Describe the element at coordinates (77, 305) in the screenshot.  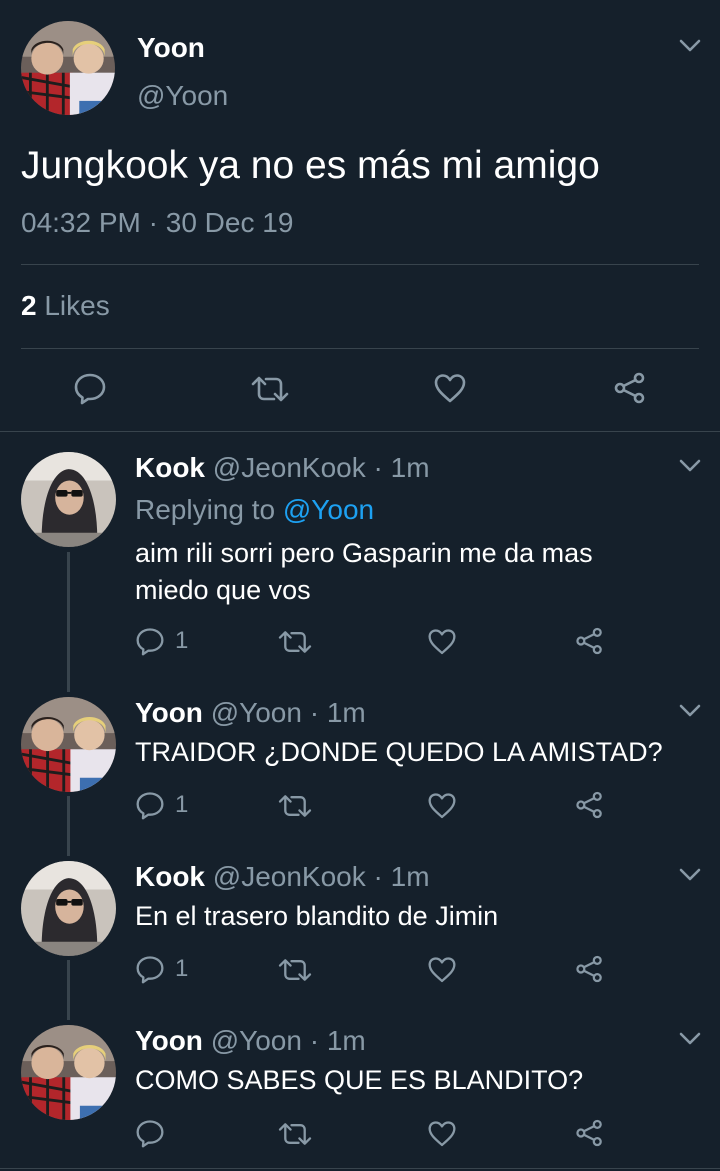
I see `likes-label: Likes` at that location.